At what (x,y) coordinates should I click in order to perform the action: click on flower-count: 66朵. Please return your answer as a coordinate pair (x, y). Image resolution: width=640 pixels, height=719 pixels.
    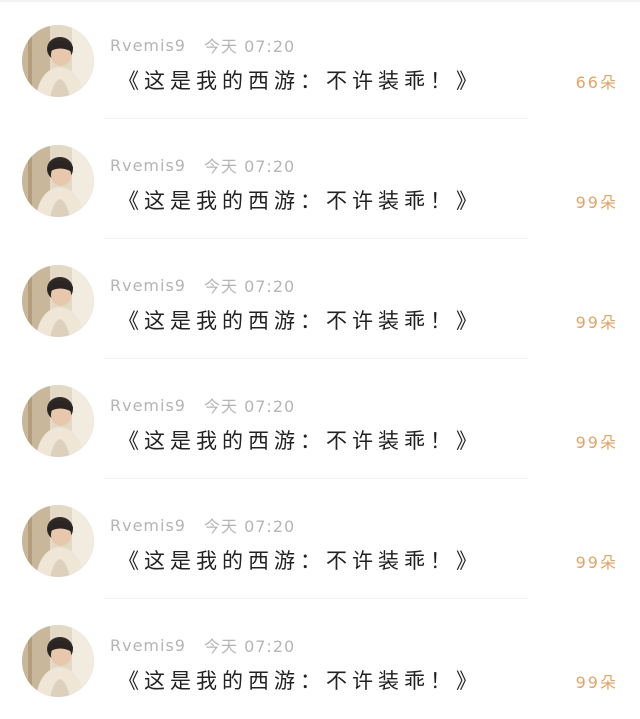
    Looking at the image, I should click on (596, 82).